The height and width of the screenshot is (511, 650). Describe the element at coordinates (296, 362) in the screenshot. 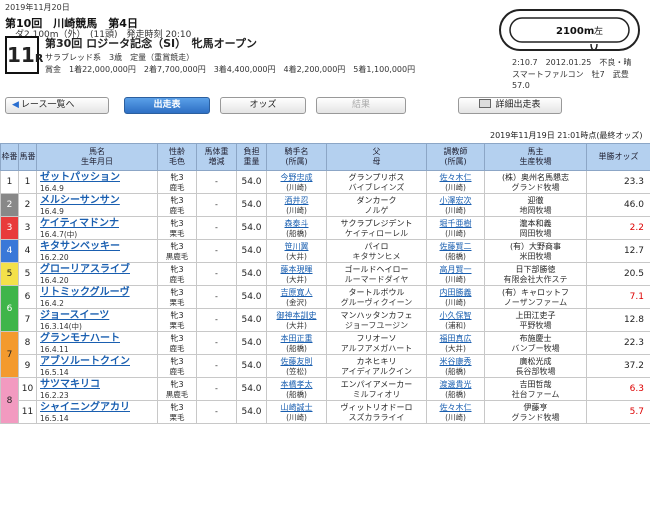

I see `jockey-link: 佐藤友則` at that location.